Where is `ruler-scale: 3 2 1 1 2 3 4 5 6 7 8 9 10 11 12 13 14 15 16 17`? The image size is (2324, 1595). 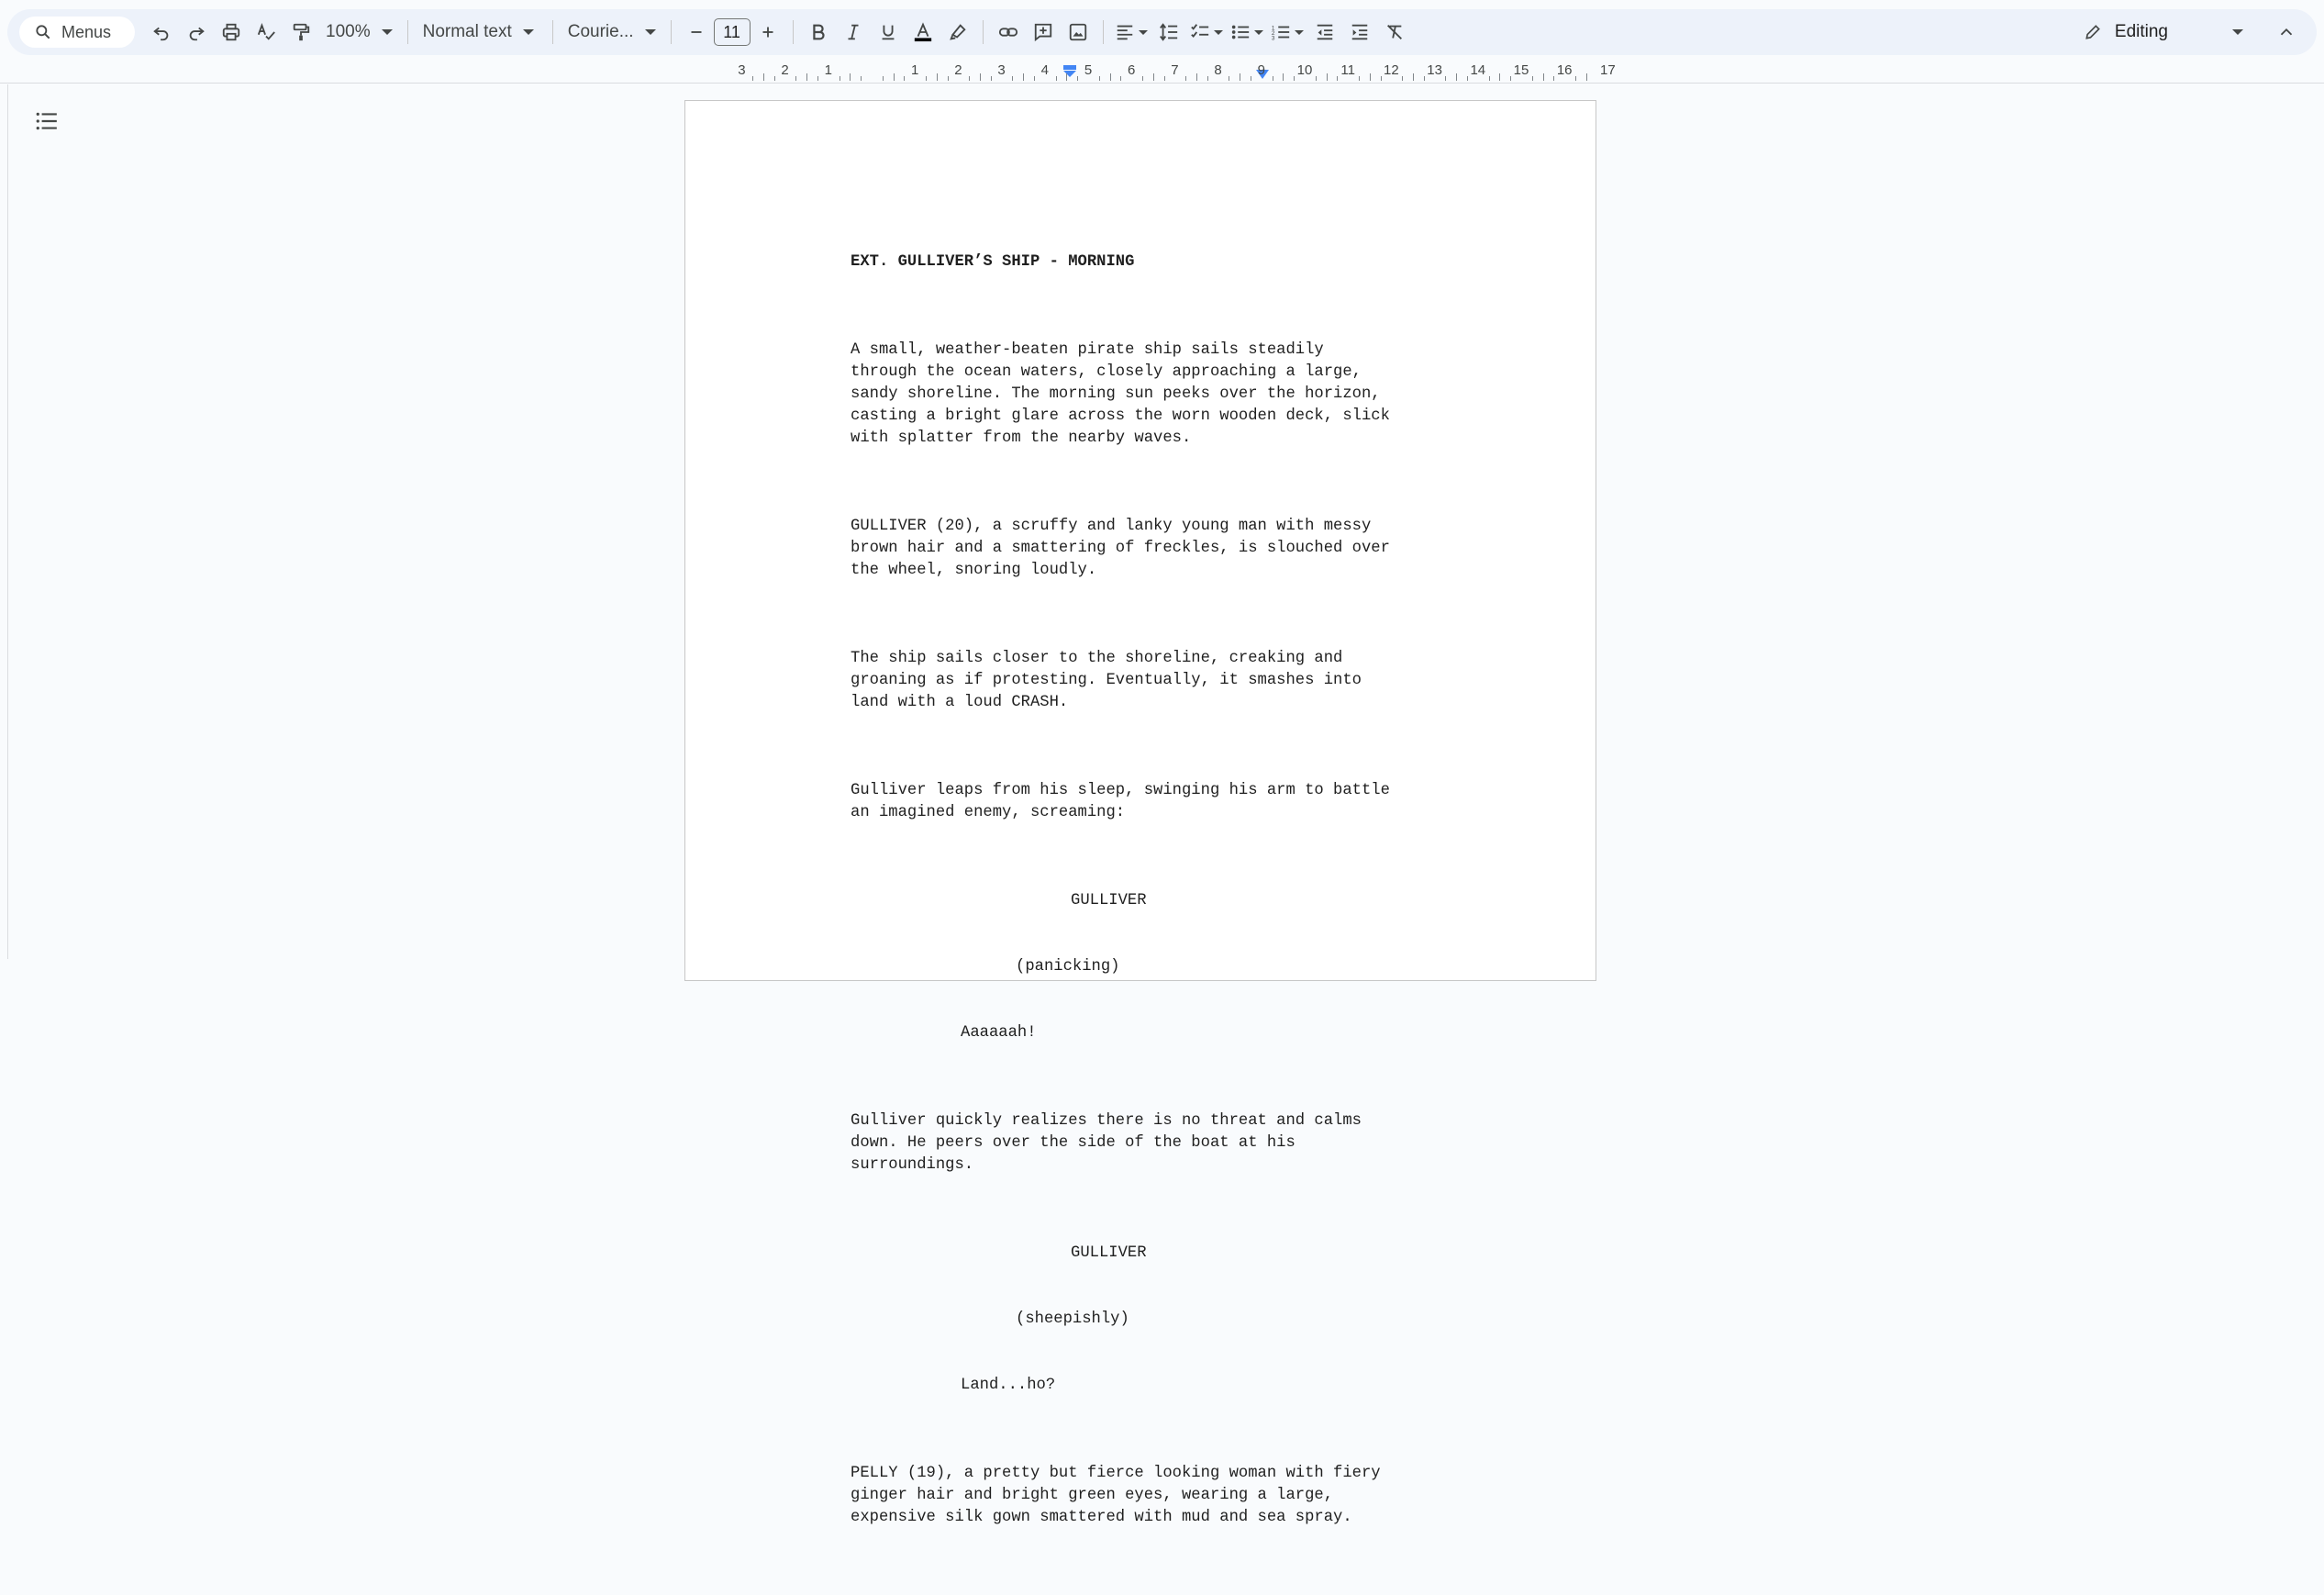 ruler-scale: 3 2 1 1 2 3 4 5 6 7 8 9 10 11 12 13 14 15 16 17 is located at coordinates (1150, 72).